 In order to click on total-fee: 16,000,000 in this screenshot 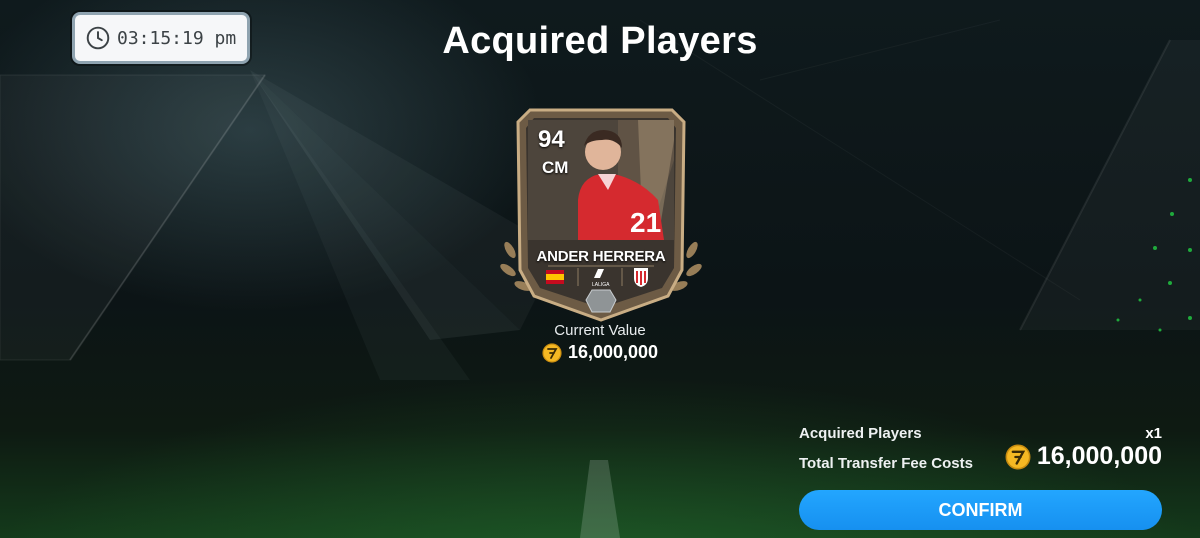, I will do `click(1083, 456)`.